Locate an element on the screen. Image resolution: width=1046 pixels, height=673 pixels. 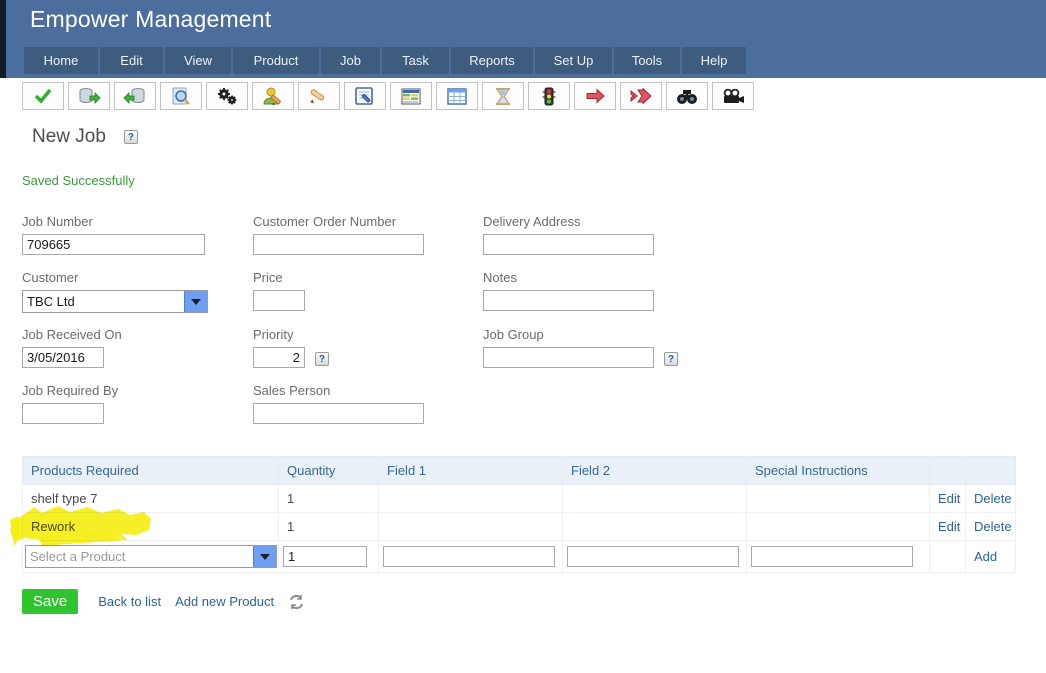
page-title-row: New Job ? is located at coordinates (539, 137).